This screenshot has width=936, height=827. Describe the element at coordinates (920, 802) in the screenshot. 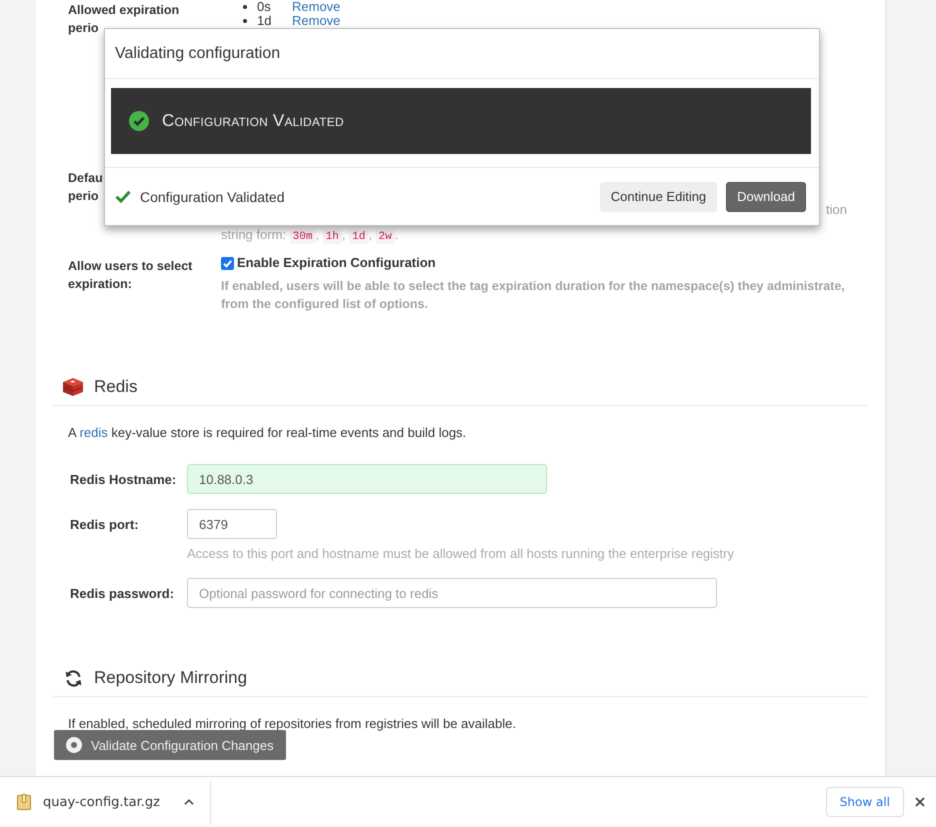

I see `close-icon` at that location.